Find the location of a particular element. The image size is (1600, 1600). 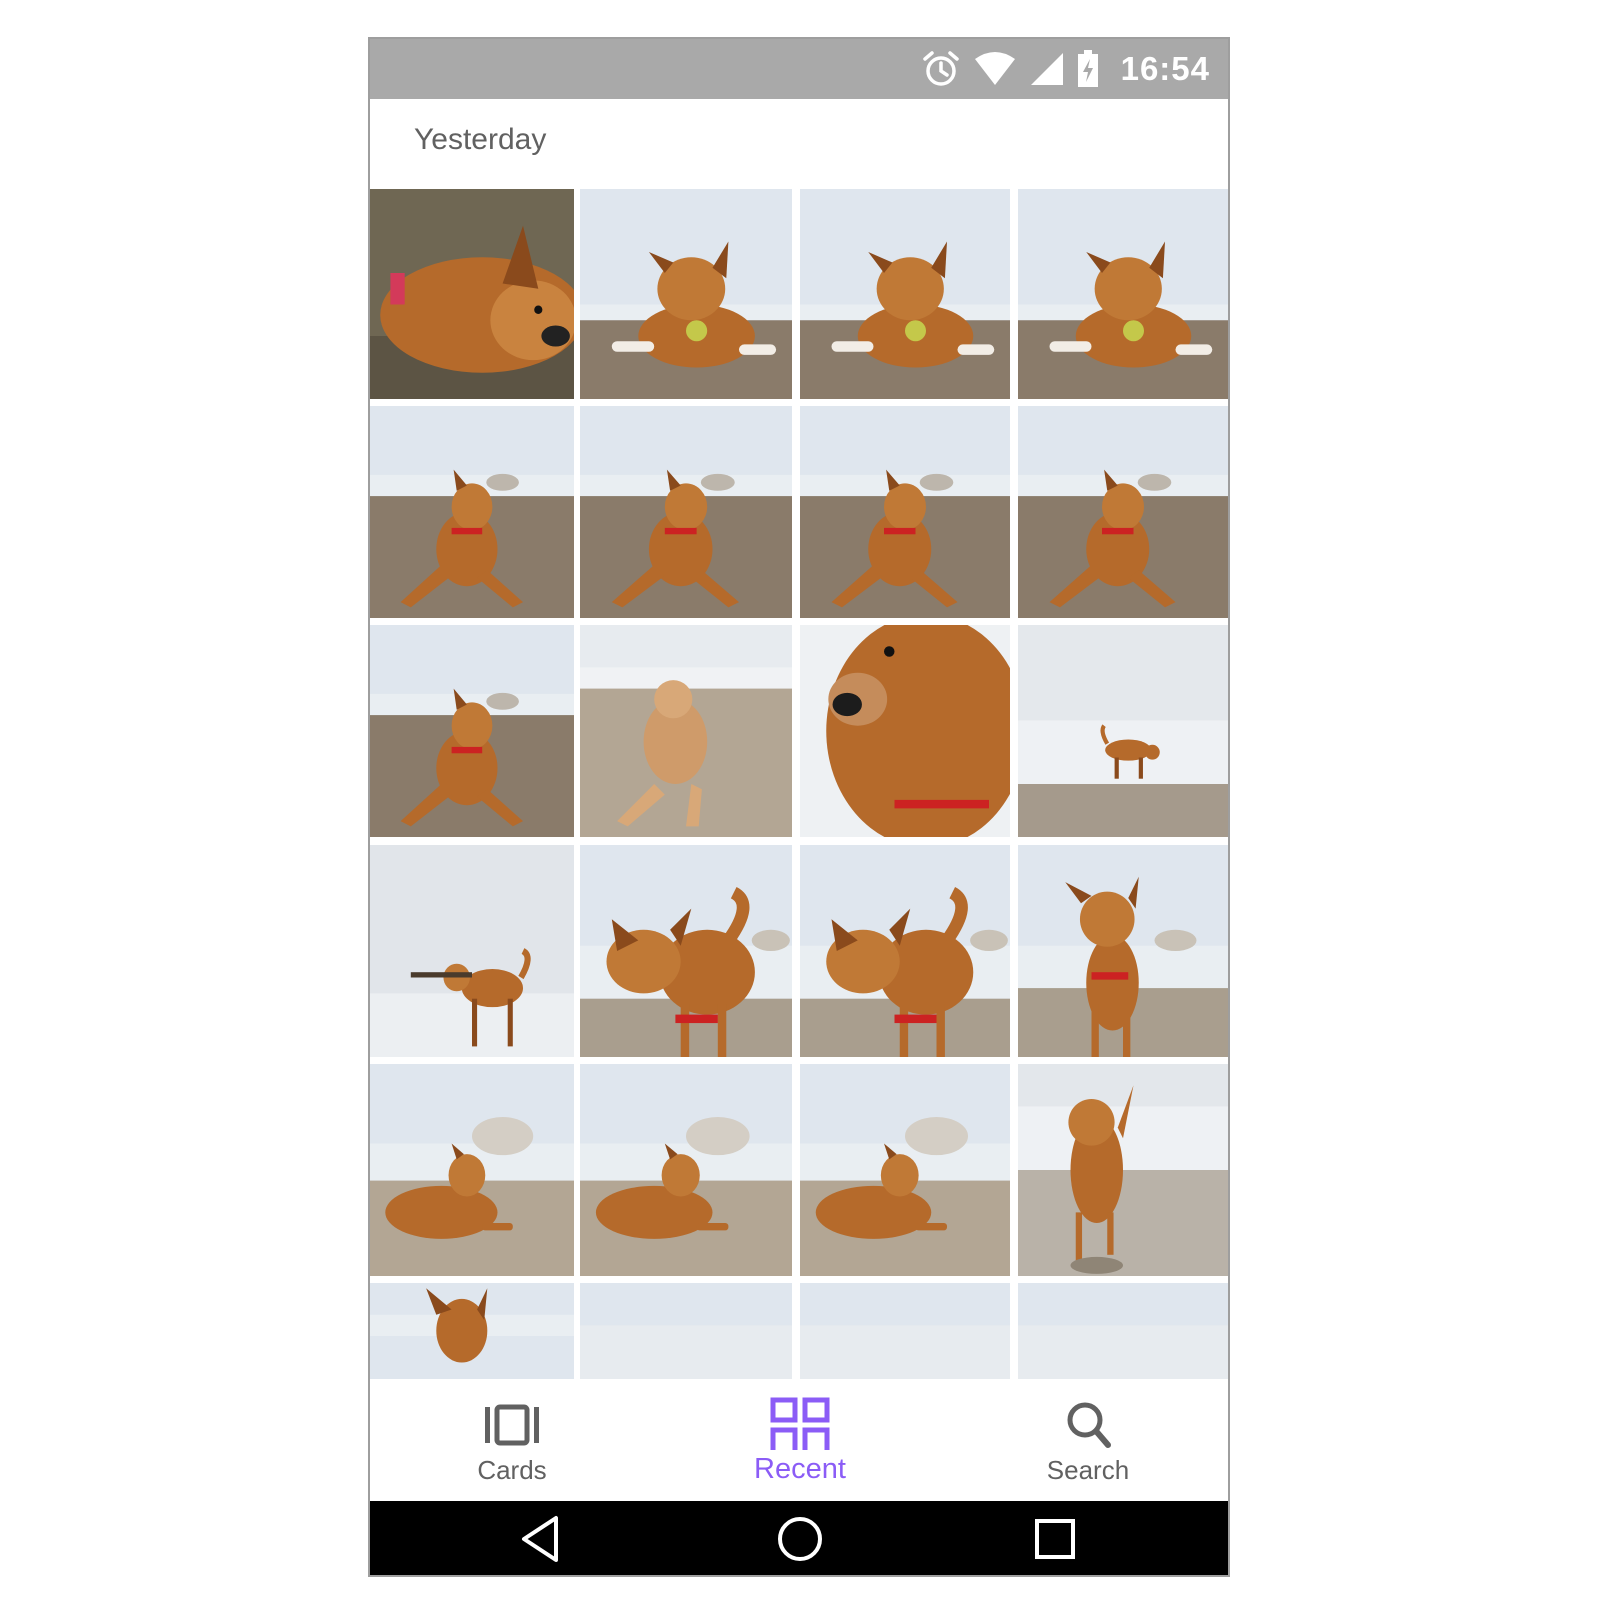

home-icon is located at coordinates (800, 1539).